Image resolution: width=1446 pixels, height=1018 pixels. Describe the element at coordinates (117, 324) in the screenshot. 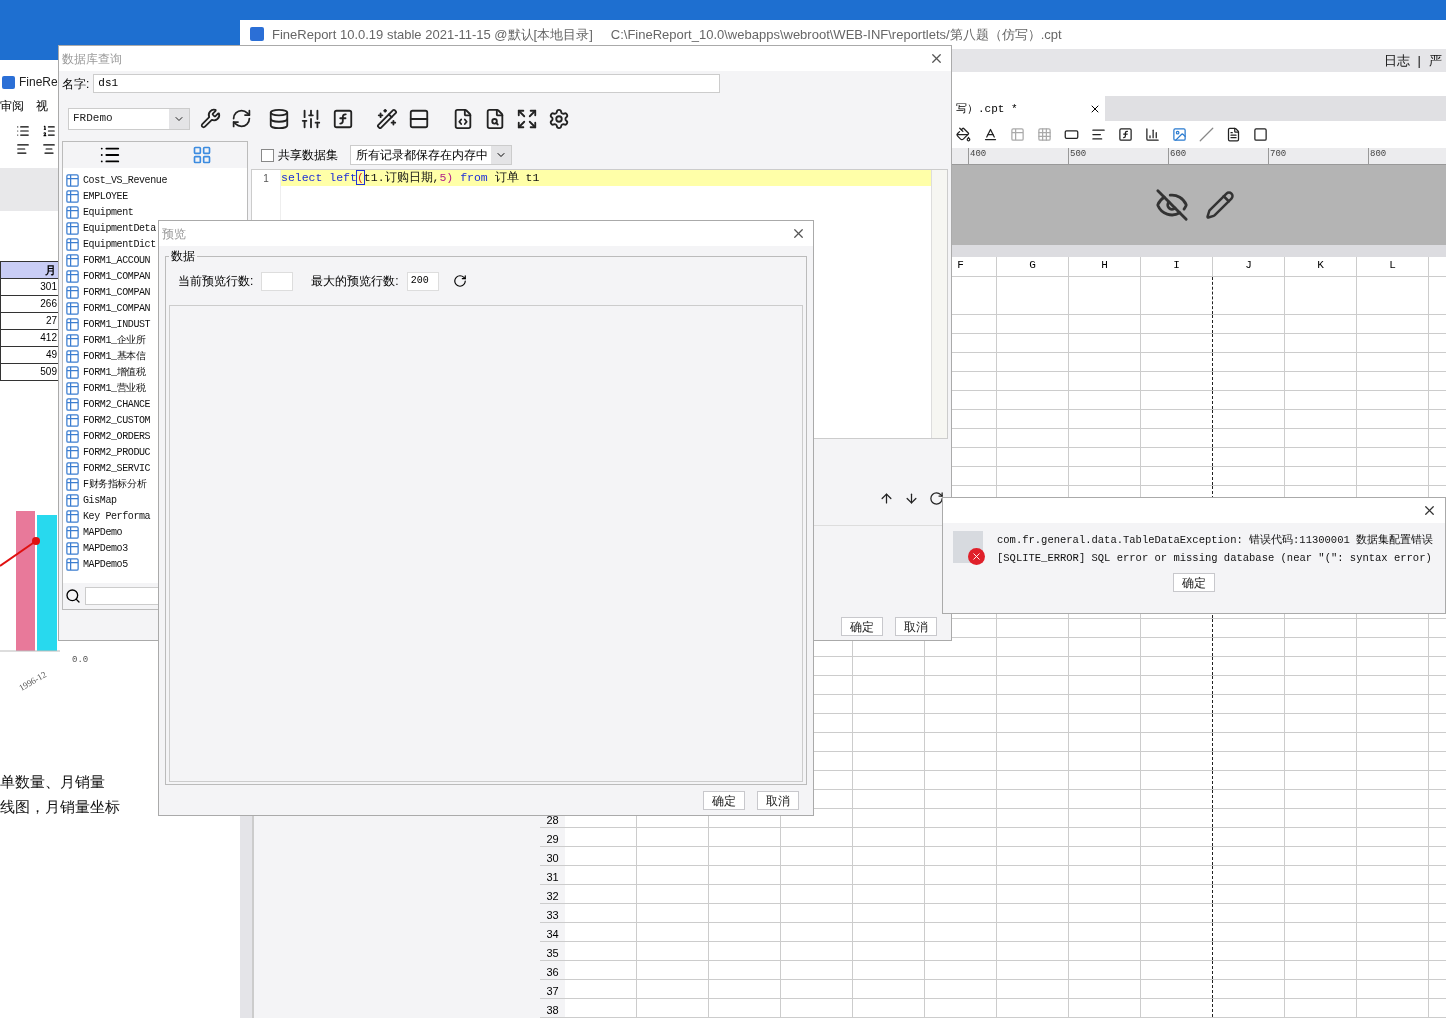

I see `table-list-item: FORM1_INDUST` at that location.